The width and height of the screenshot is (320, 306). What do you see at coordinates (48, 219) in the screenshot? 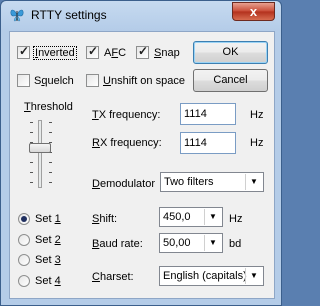
I see `set-1-label: Set 1` at bounding box center [48, 219].